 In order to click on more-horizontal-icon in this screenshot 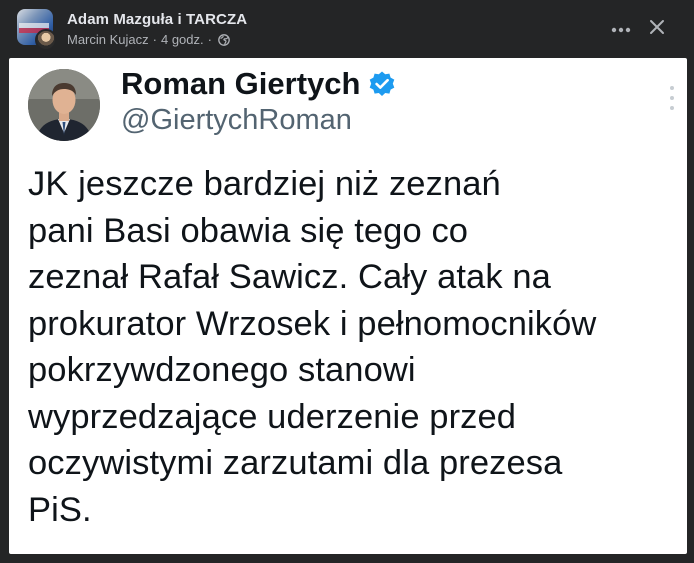, I will do `click(621, 29)`.